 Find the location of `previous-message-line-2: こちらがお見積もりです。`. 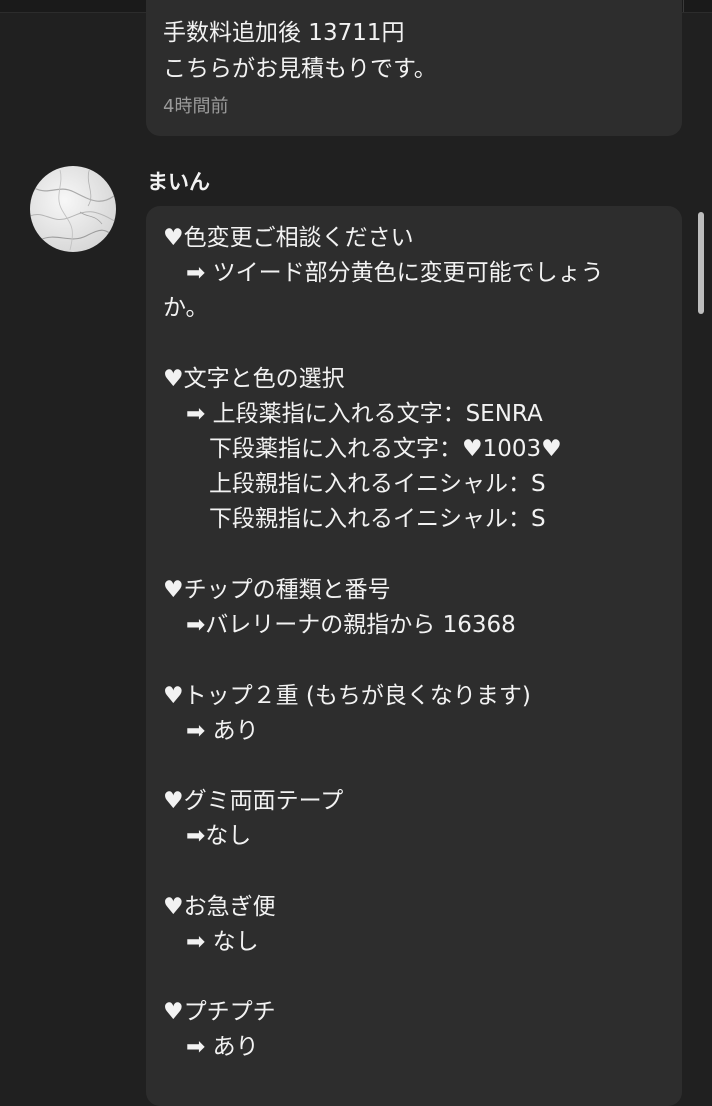

previous-message-line-2: こちらがお見積もりです。 is located at coordinates (300, 69).